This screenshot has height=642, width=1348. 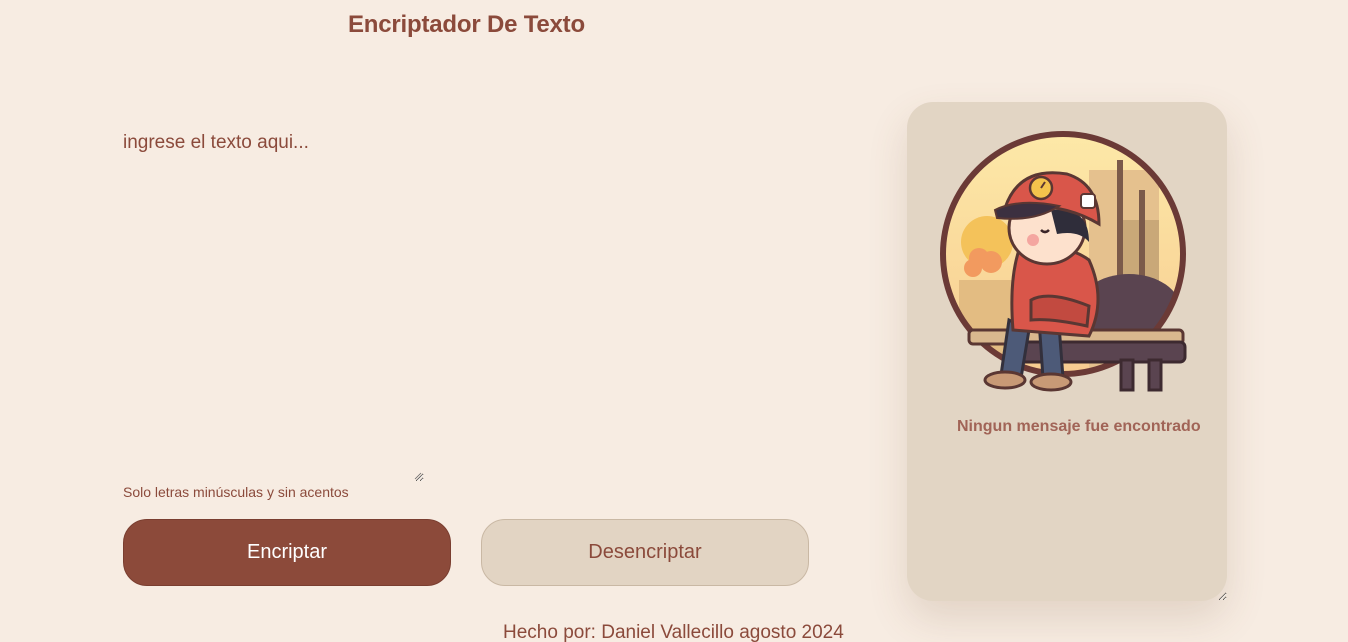 I want to click on text-input, so click(x=272, y=303).